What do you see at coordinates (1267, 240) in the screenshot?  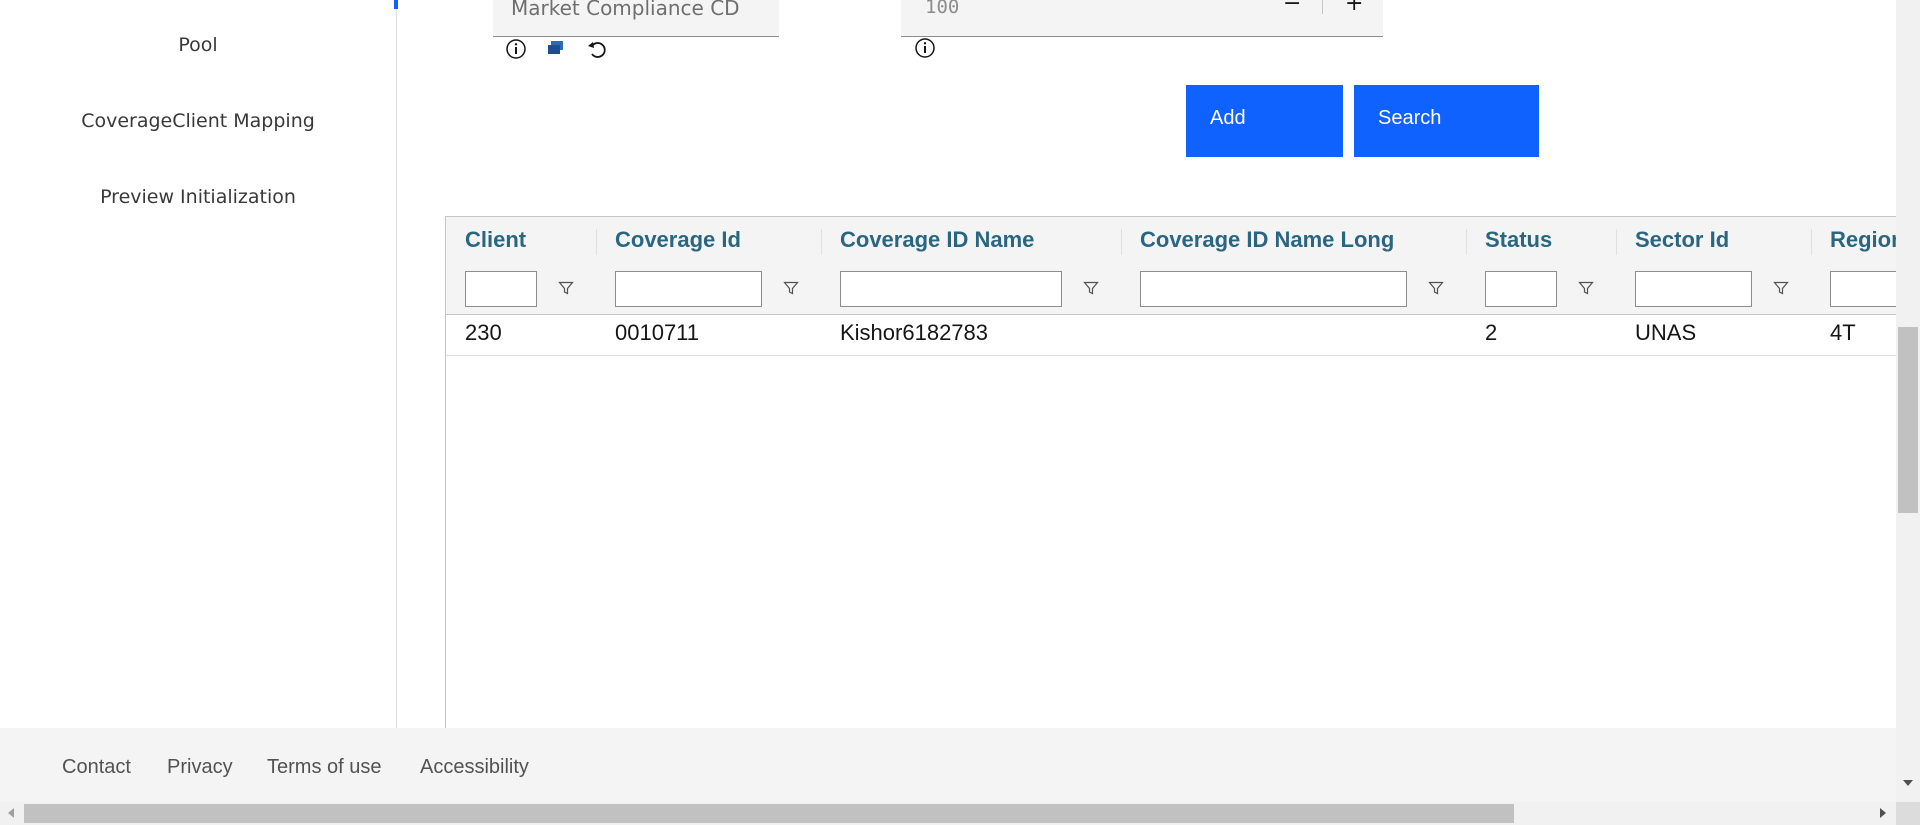 I see `column-header-coverage-id-name-long: Coverage ID Name Long` at bounding box center [1267, 240].